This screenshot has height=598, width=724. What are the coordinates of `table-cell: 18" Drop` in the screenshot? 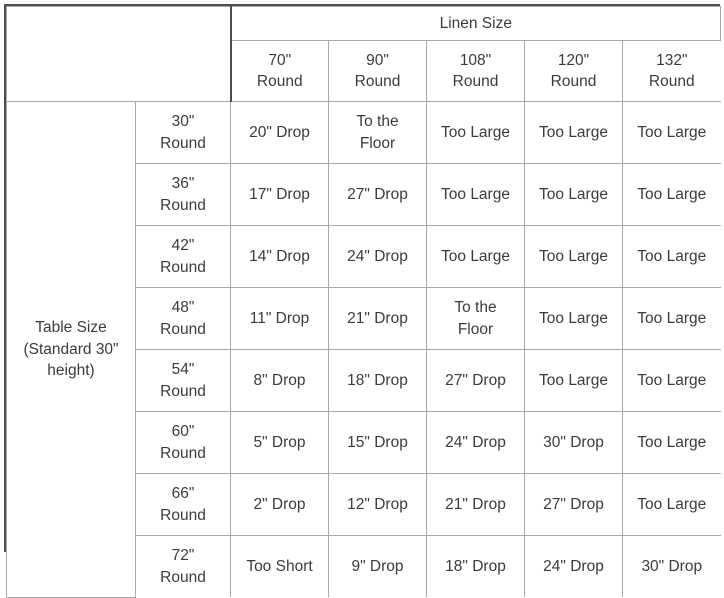 It's located at (475, 566).